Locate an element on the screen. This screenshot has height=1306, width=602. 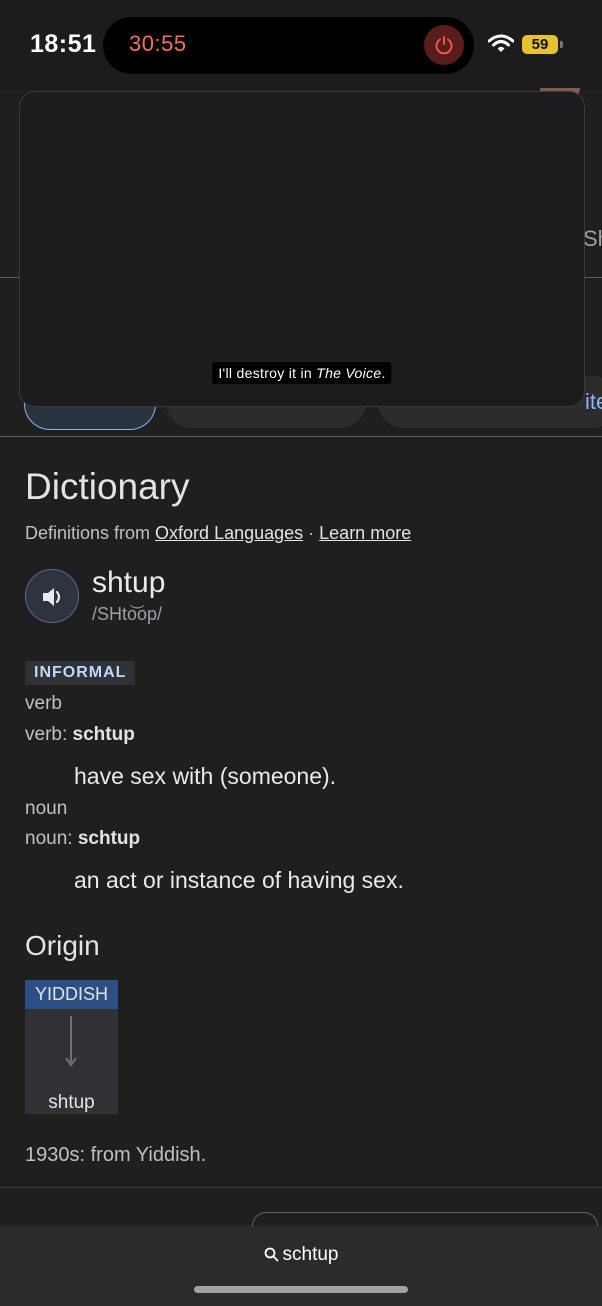
pronunciation-button is located at coordinates (52, 596).